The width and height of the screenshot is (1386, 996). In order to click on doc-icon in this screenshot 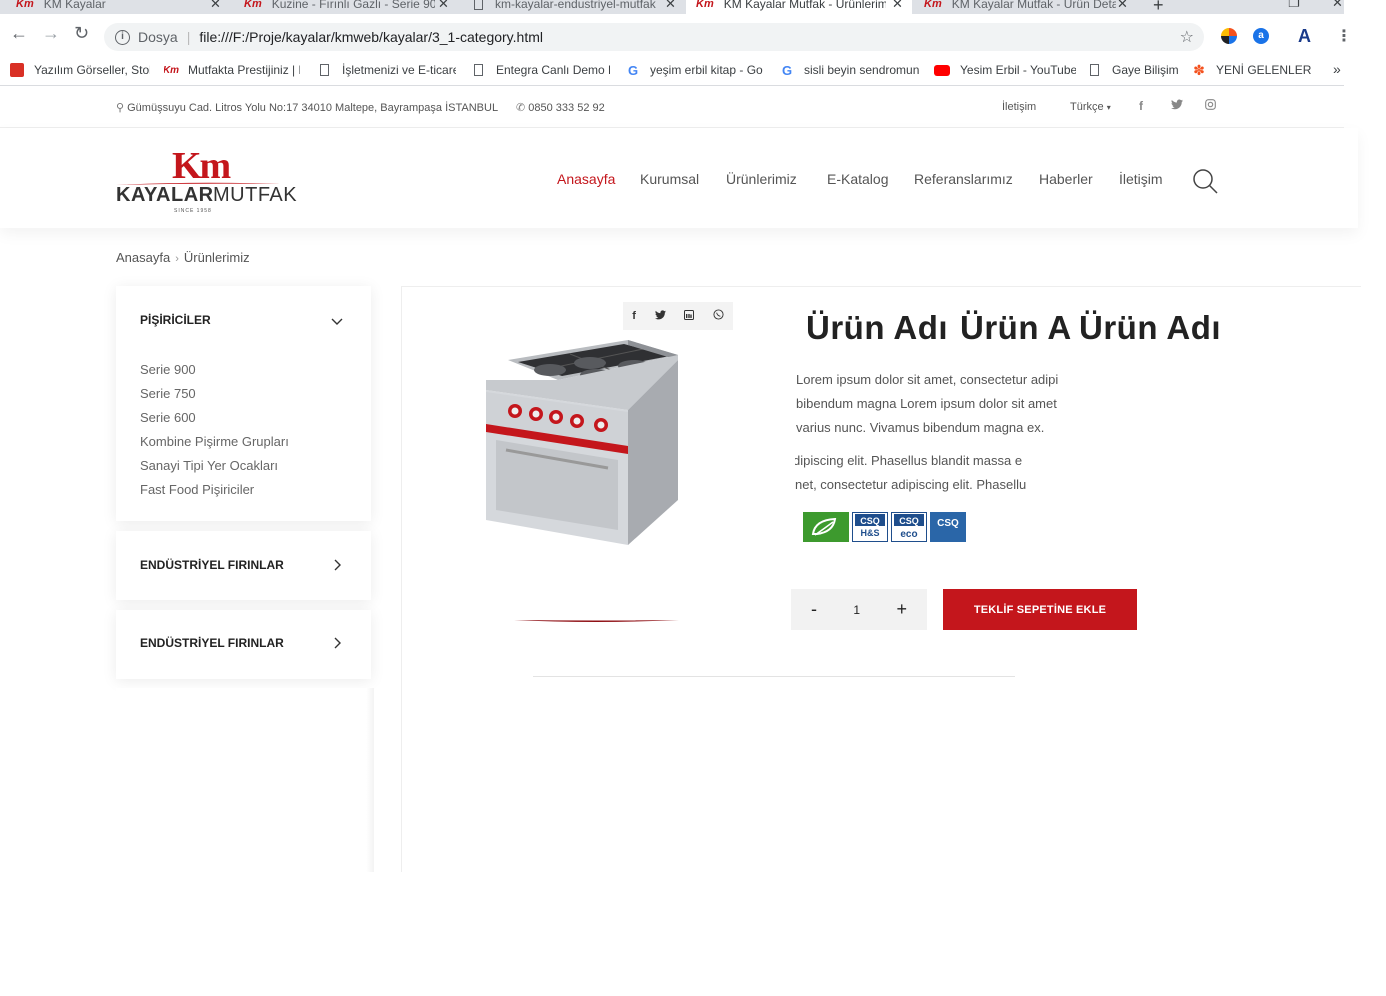, I will do `click(478, 70)`.